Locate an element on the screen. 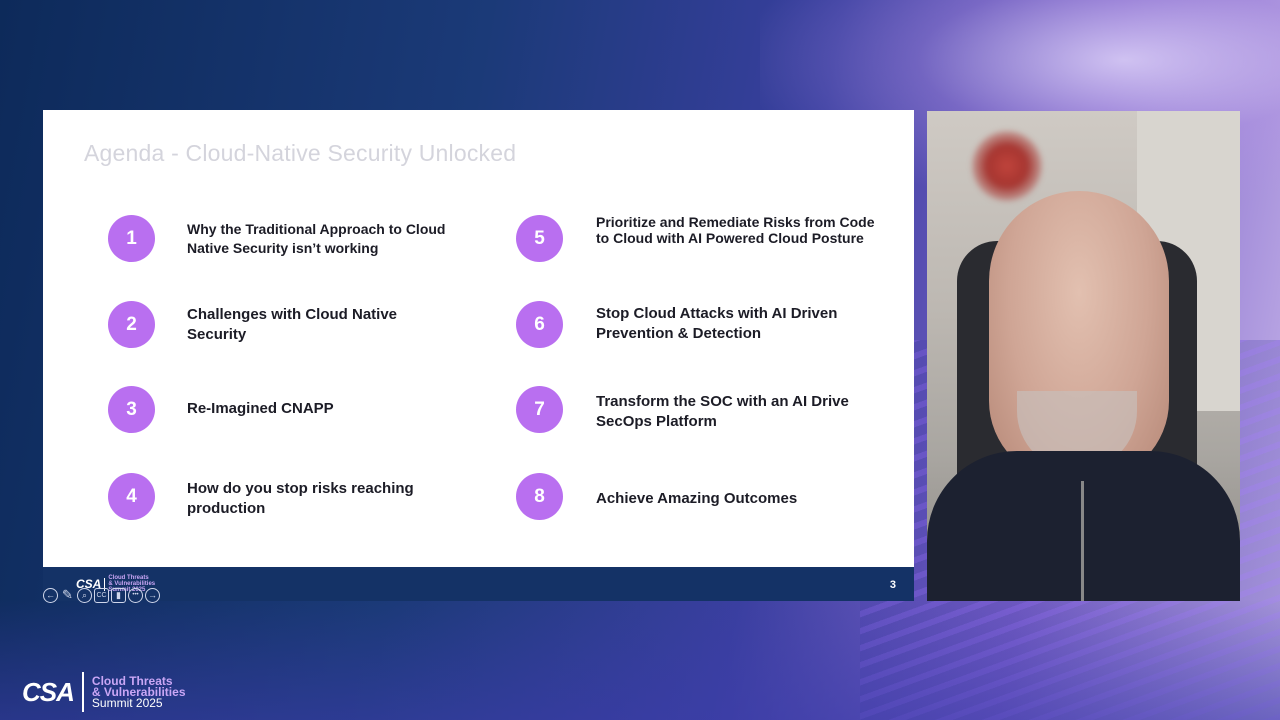 The height and width of the screenshot is (720, 1280). number-badge: 2 is located at coordinates (131, 324).